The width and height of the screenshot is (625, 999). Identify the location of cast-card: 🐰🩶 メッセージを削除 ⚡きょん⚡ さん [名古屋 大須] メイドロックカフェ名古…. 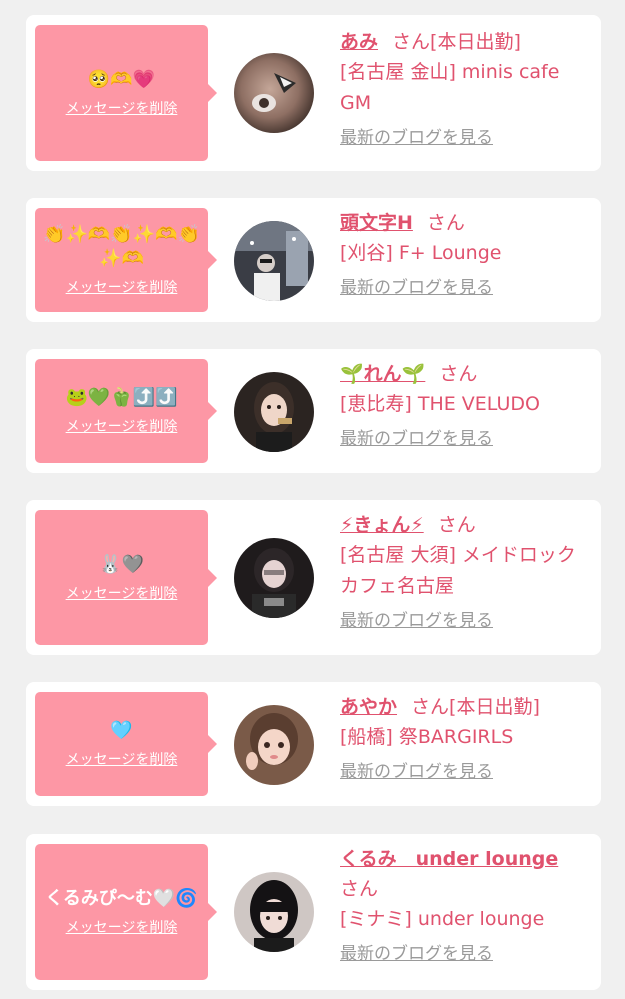
(313, 577).